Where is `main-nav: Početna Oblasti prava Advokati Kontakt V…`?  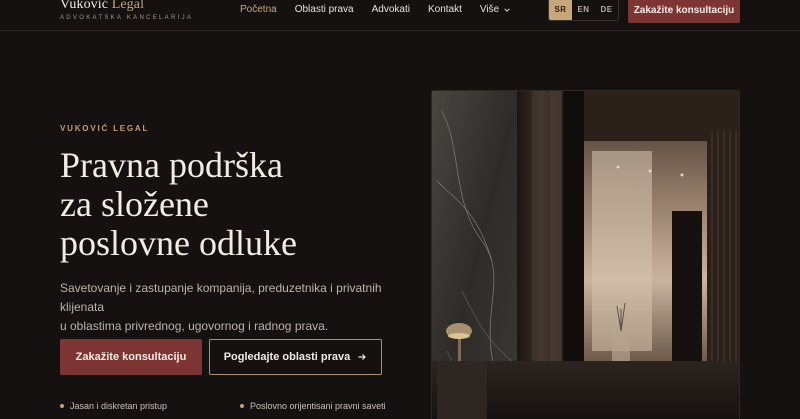 main-nav: Početna Oblasti prava Advokati Kontakt V… is located at coordinates (384, 9).